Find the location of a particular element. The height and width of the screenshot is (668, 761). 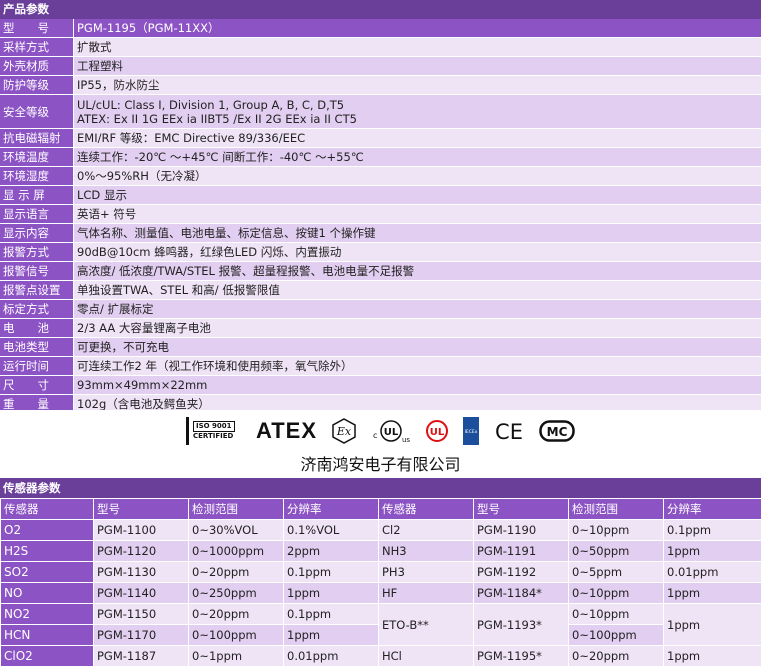

mc-icon: MC is located at coordinates (557, 431).